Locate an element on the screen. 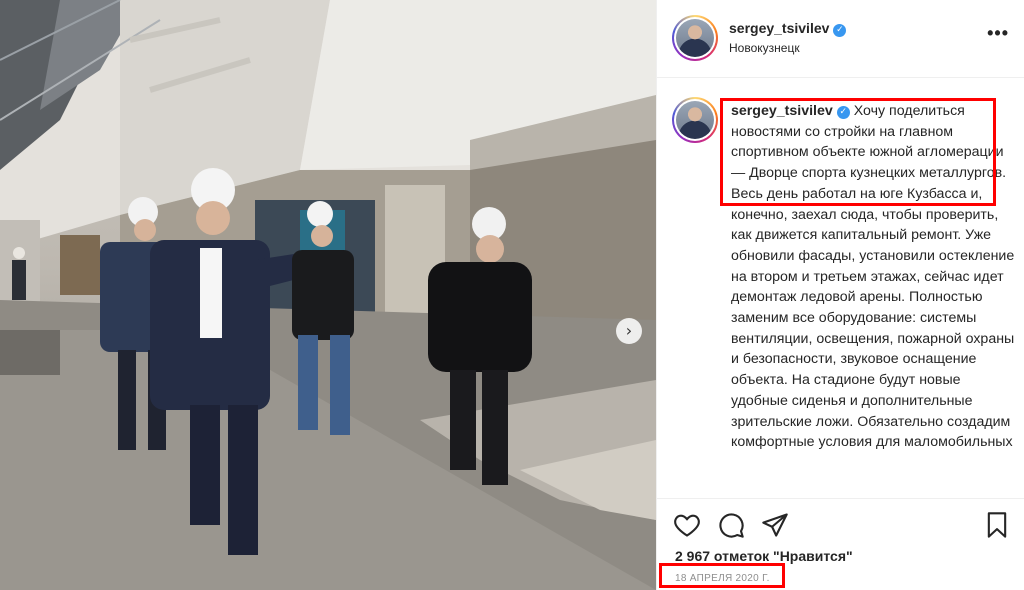 This screenshot has width=1024, height=590. likes-count: 2 967 отметок "Нравится" is located at coordinates (764, 556).